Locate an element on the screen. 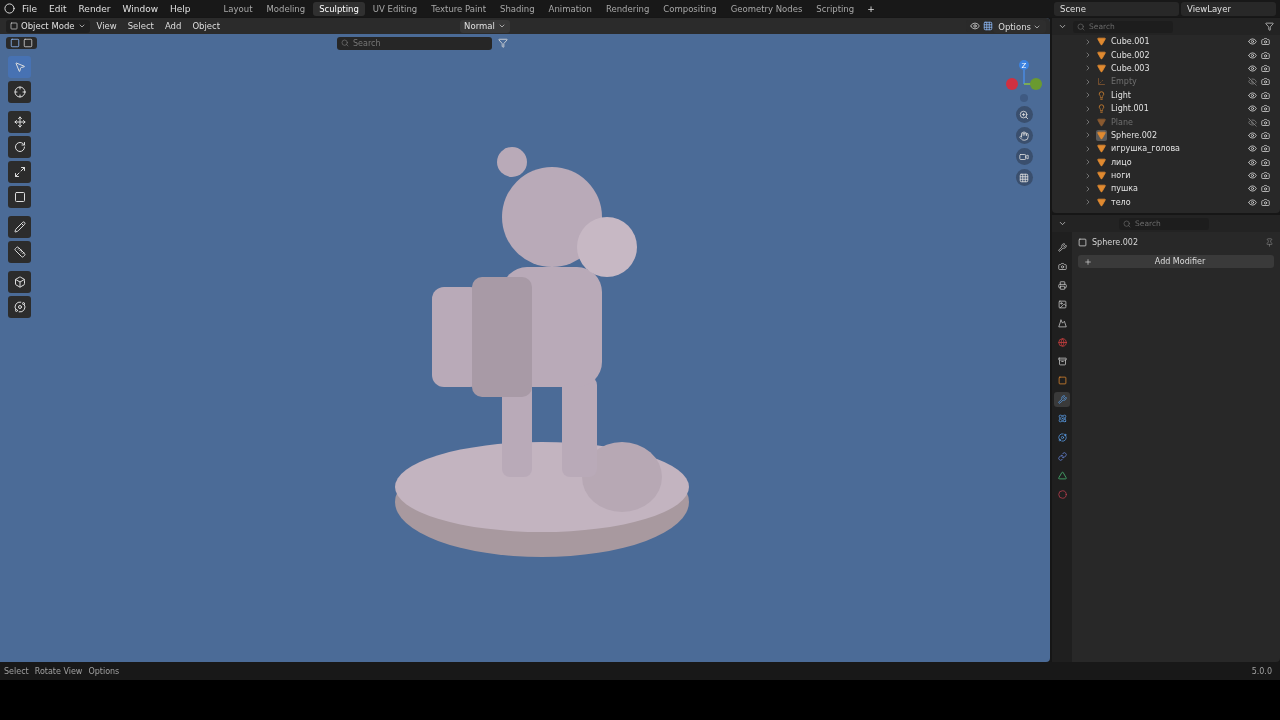 The height and width of the screenshot is (720, 1280). object-name: игрушка_голова is located at coordinates (1145, 149).